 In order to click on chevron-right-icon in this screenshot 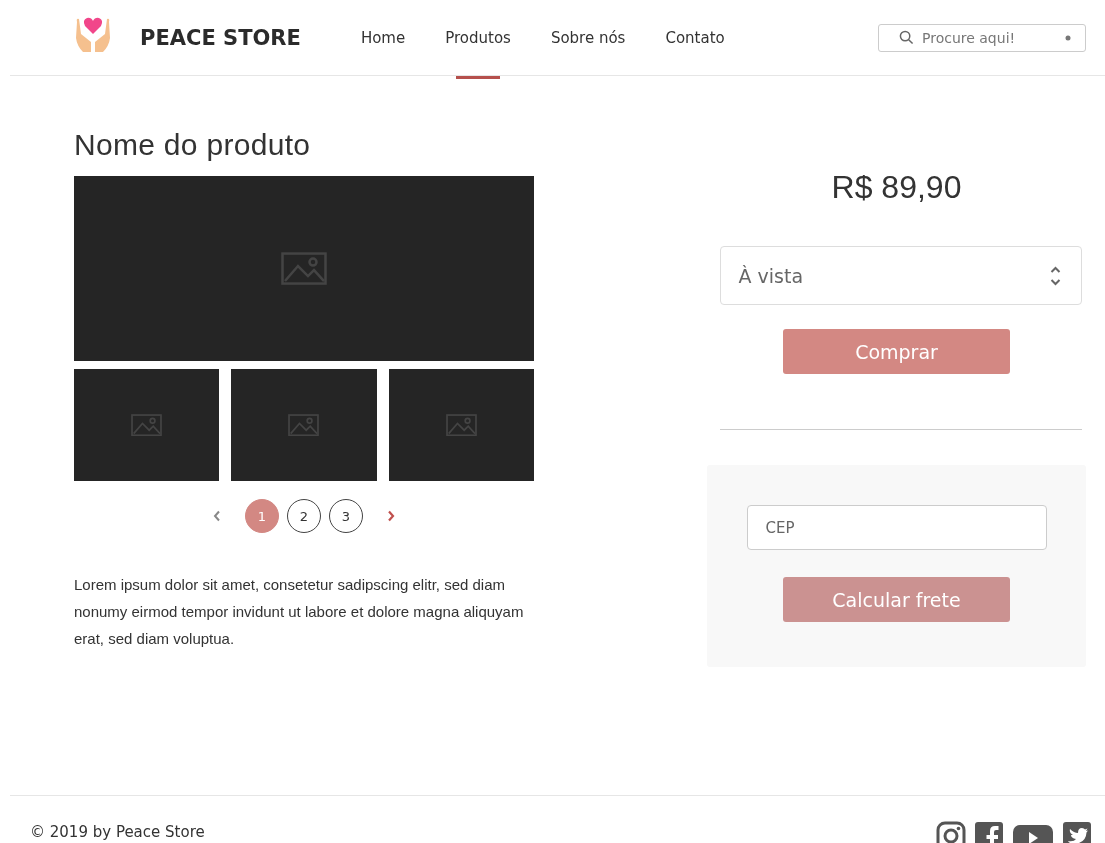, I will do `click(391, 516)`.